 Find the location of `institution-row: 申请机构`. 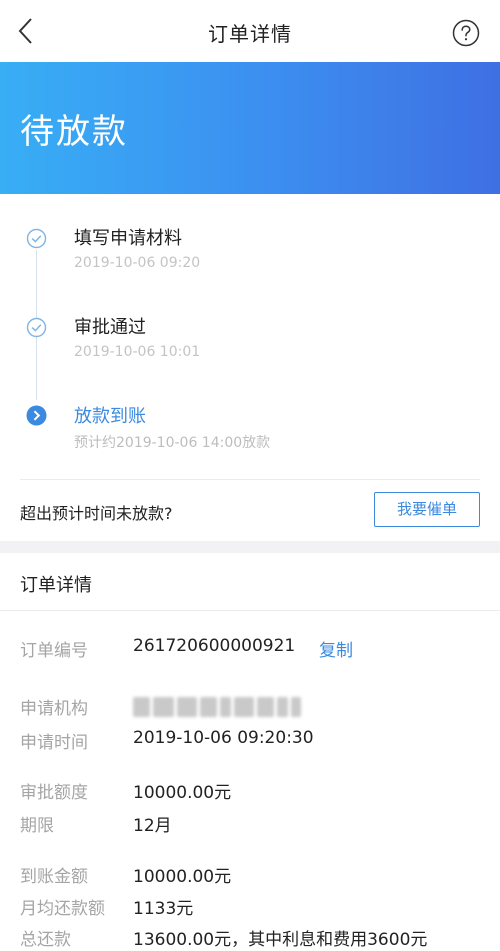

institution-row: 申请机构 is located at coordinates (255, 708).